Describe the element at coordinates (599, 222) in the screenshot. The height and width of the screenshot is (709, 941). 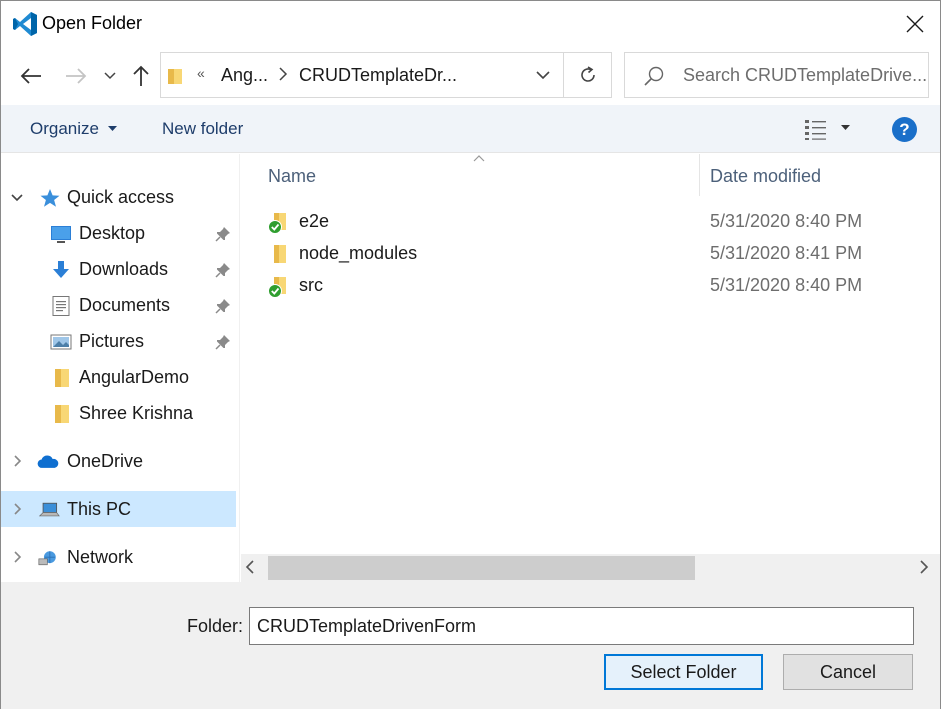
I see `file-row-e2e: e2e 5/31/2020 8:40 PM` at that location.